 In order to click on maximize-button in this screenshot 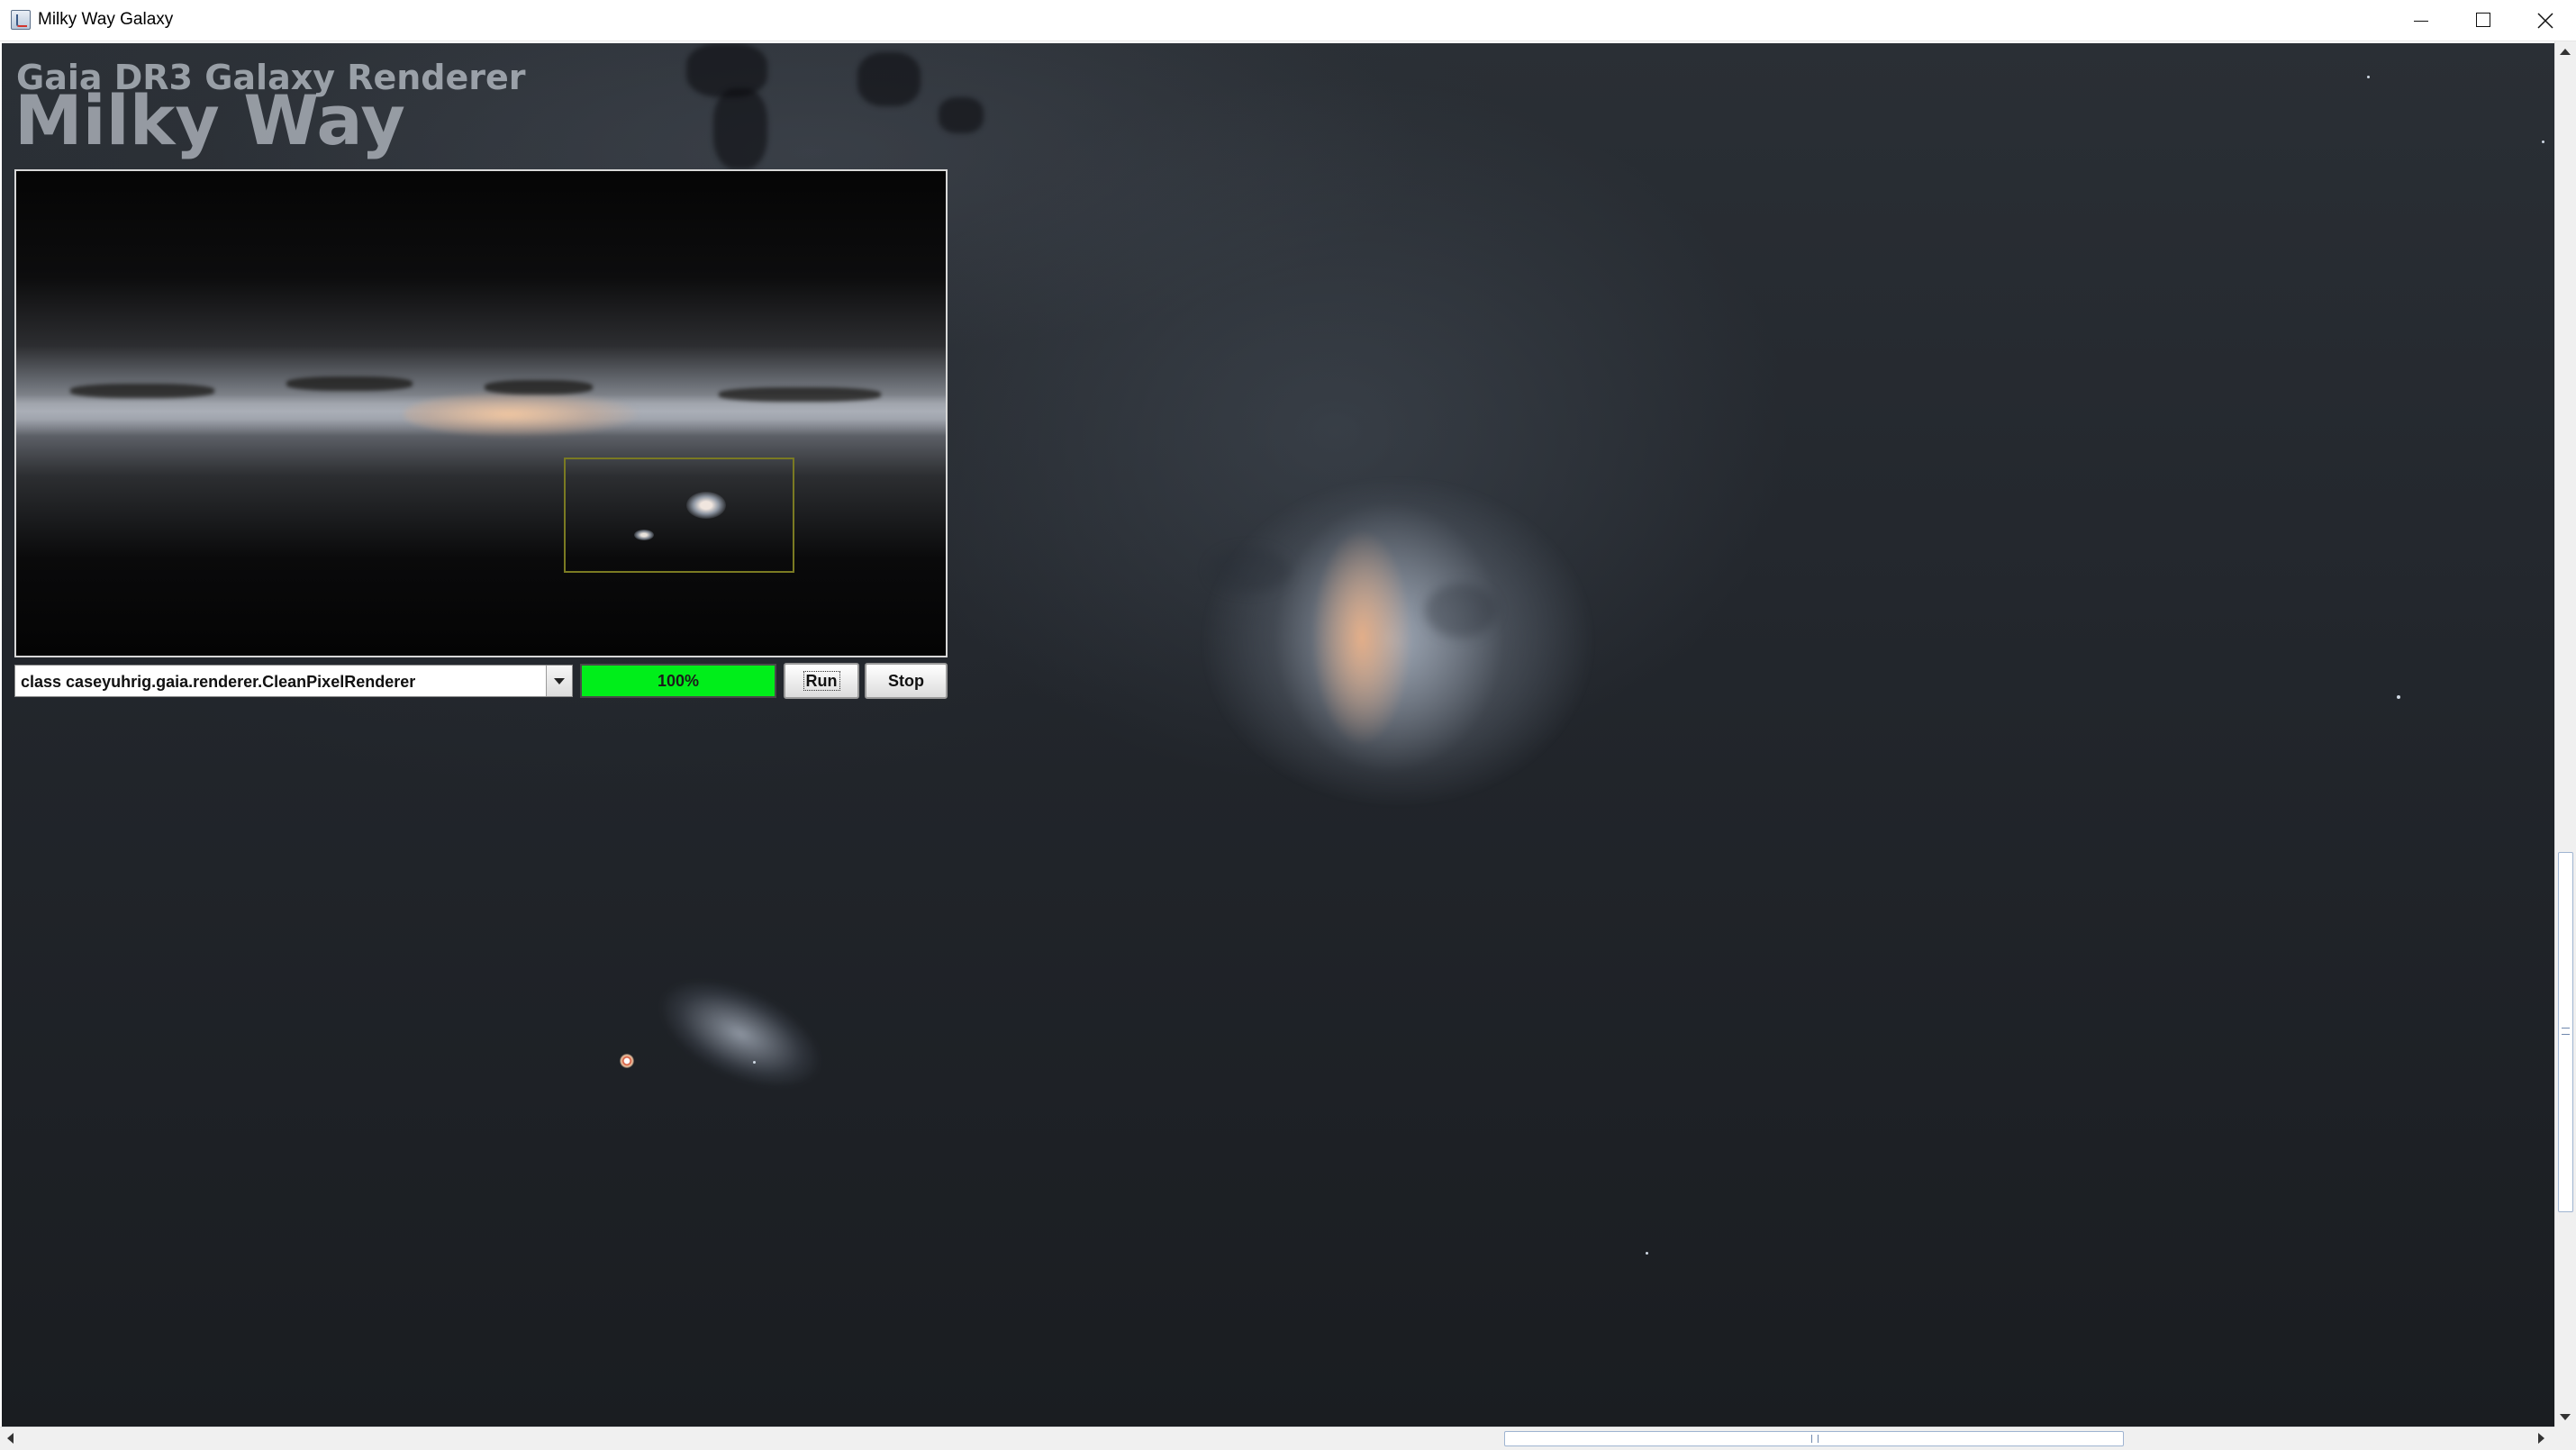, I will do `click(2481, 20)`.